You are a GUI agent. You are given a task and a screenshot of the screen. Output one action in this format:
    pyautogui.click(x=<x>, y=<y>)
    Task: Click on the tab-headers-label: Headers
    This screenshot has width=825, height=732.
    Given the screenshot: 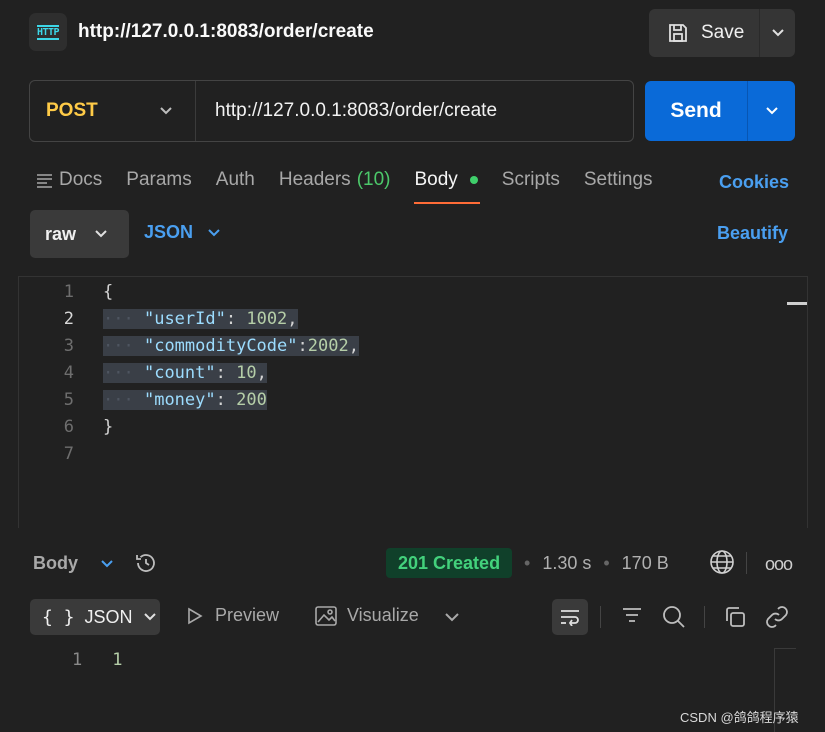 What is the action you would take?
    pyautogui.click(x=314, y=179)
    